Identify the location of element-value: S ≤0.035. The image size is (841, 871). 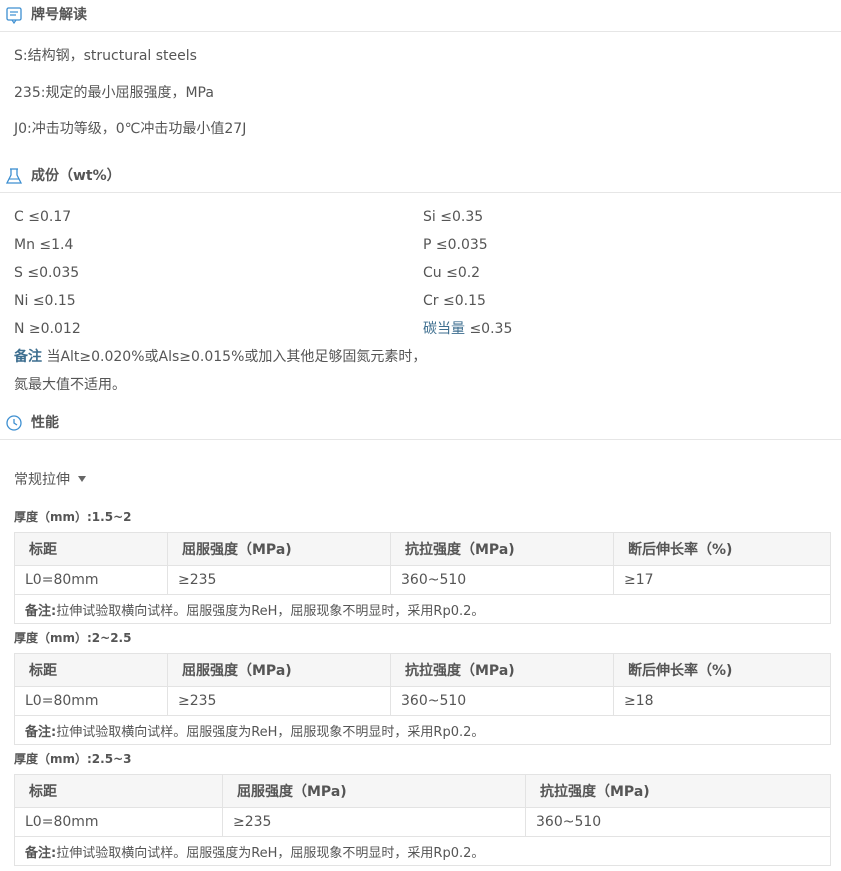
(47, 273).